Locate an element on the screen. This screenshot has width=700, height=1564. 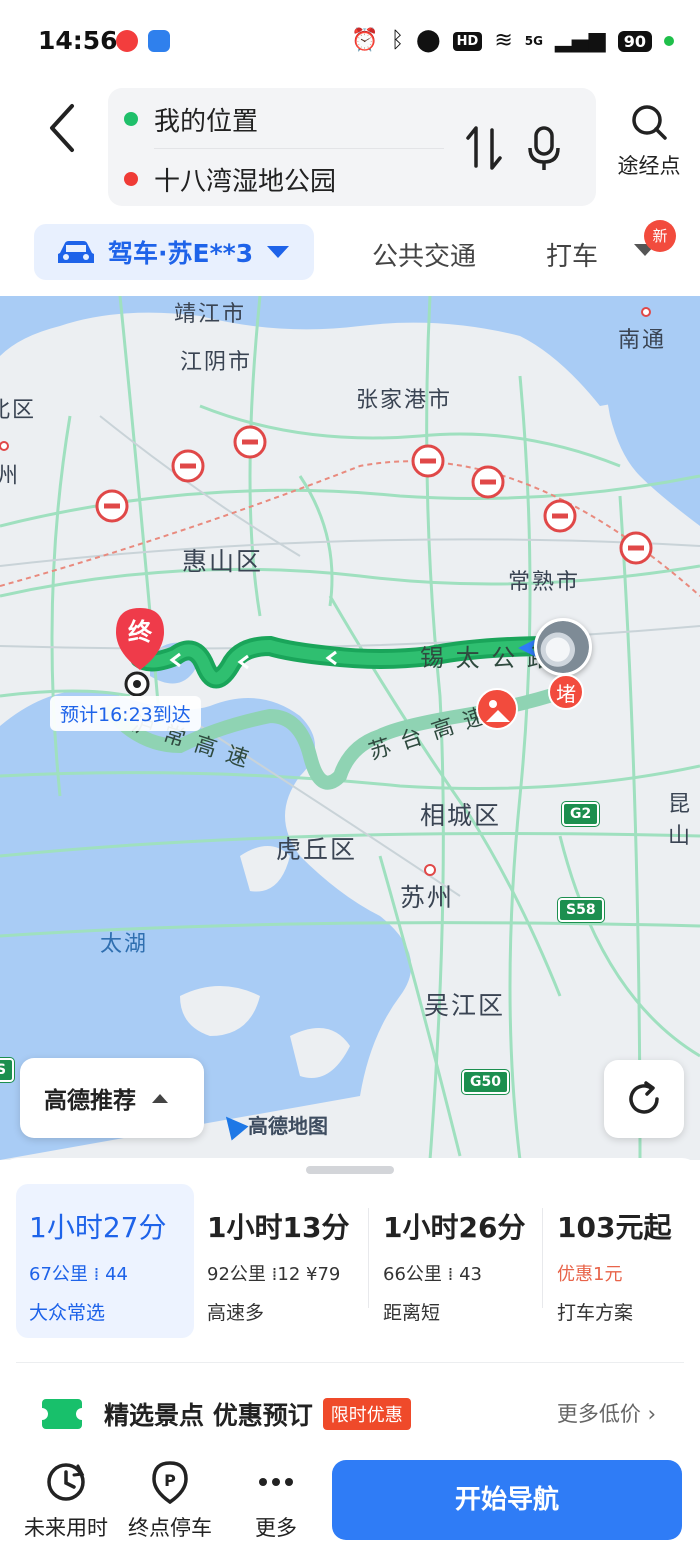
tab-drive: 驾车·苏E**3 is located at coordinates (174, 252).